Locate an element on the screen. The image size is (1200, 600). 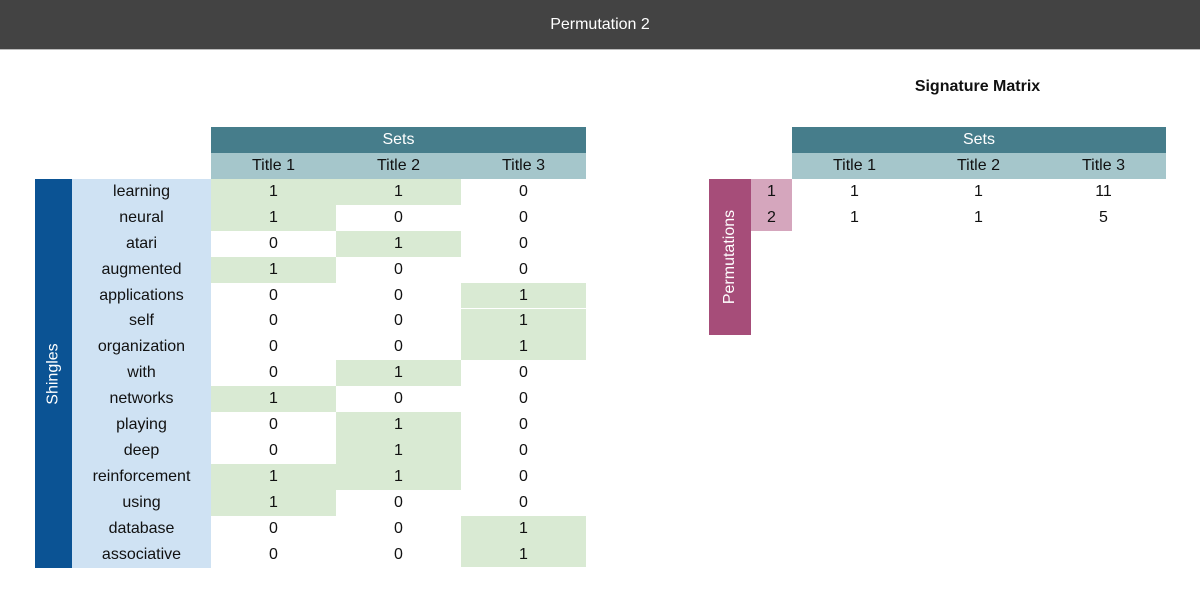
title-bar: Permutation 2 is located at coordinates (600, 25).